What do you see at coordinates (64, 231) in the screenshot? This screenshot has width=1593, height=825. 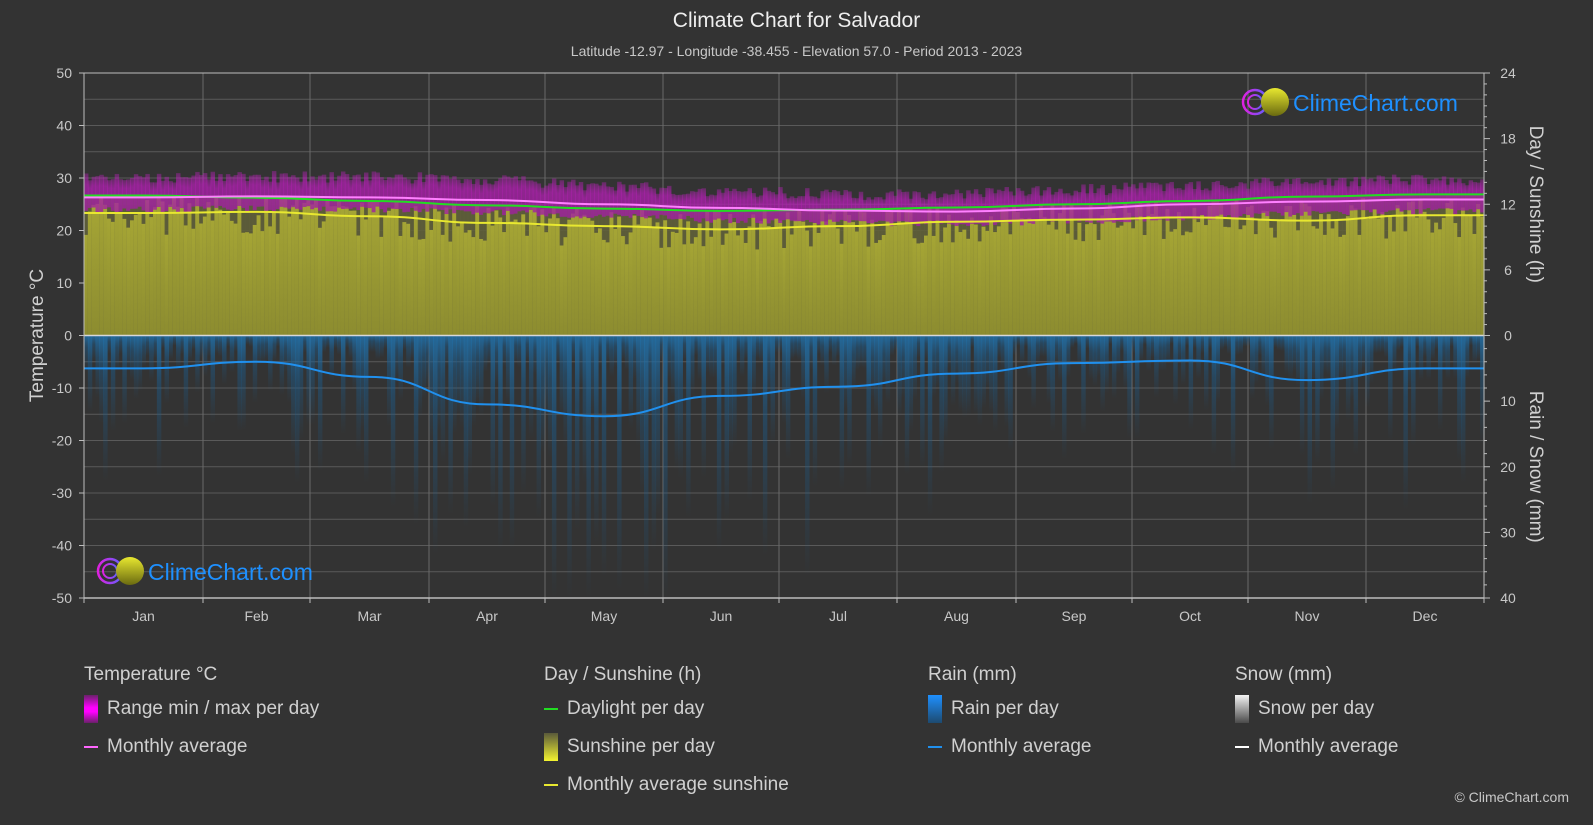 I see `left-tick-label: 20` at bounding box center [64, 231].